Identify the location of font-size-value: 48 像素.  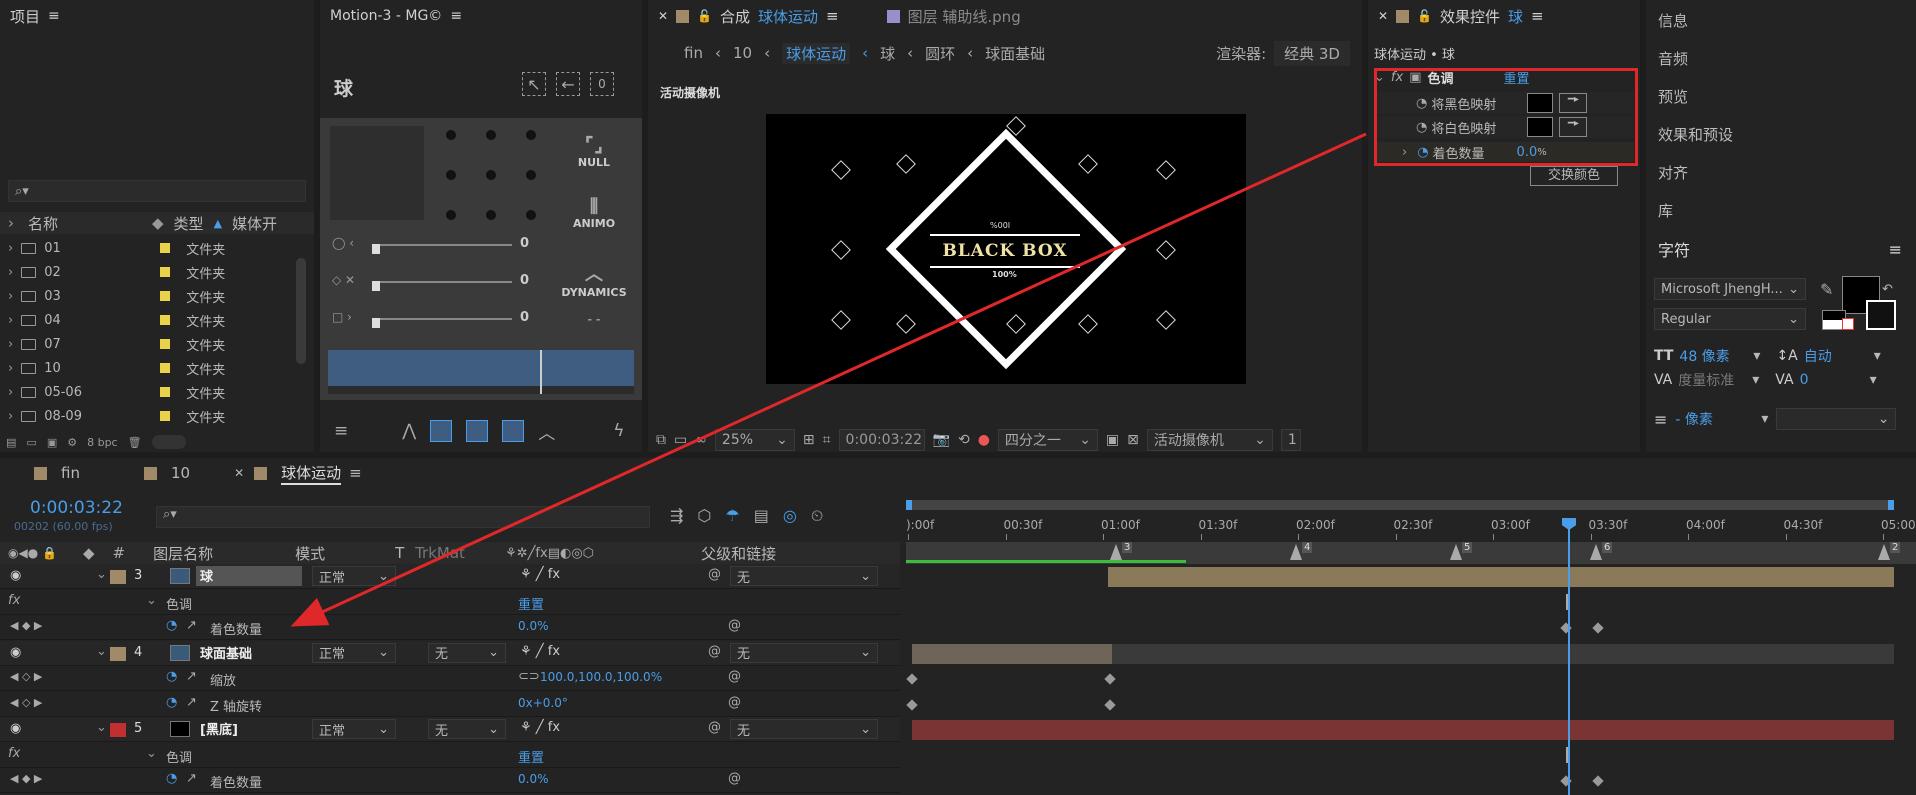
(1716, 356).